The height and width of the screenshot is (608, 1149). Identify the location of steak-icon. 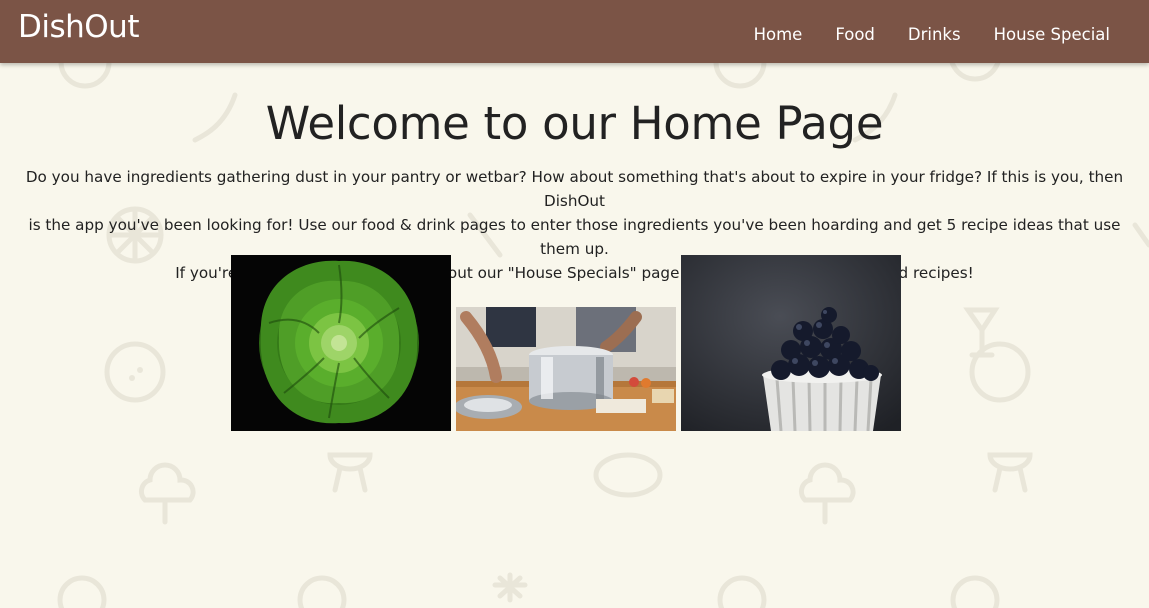
(628, 475).